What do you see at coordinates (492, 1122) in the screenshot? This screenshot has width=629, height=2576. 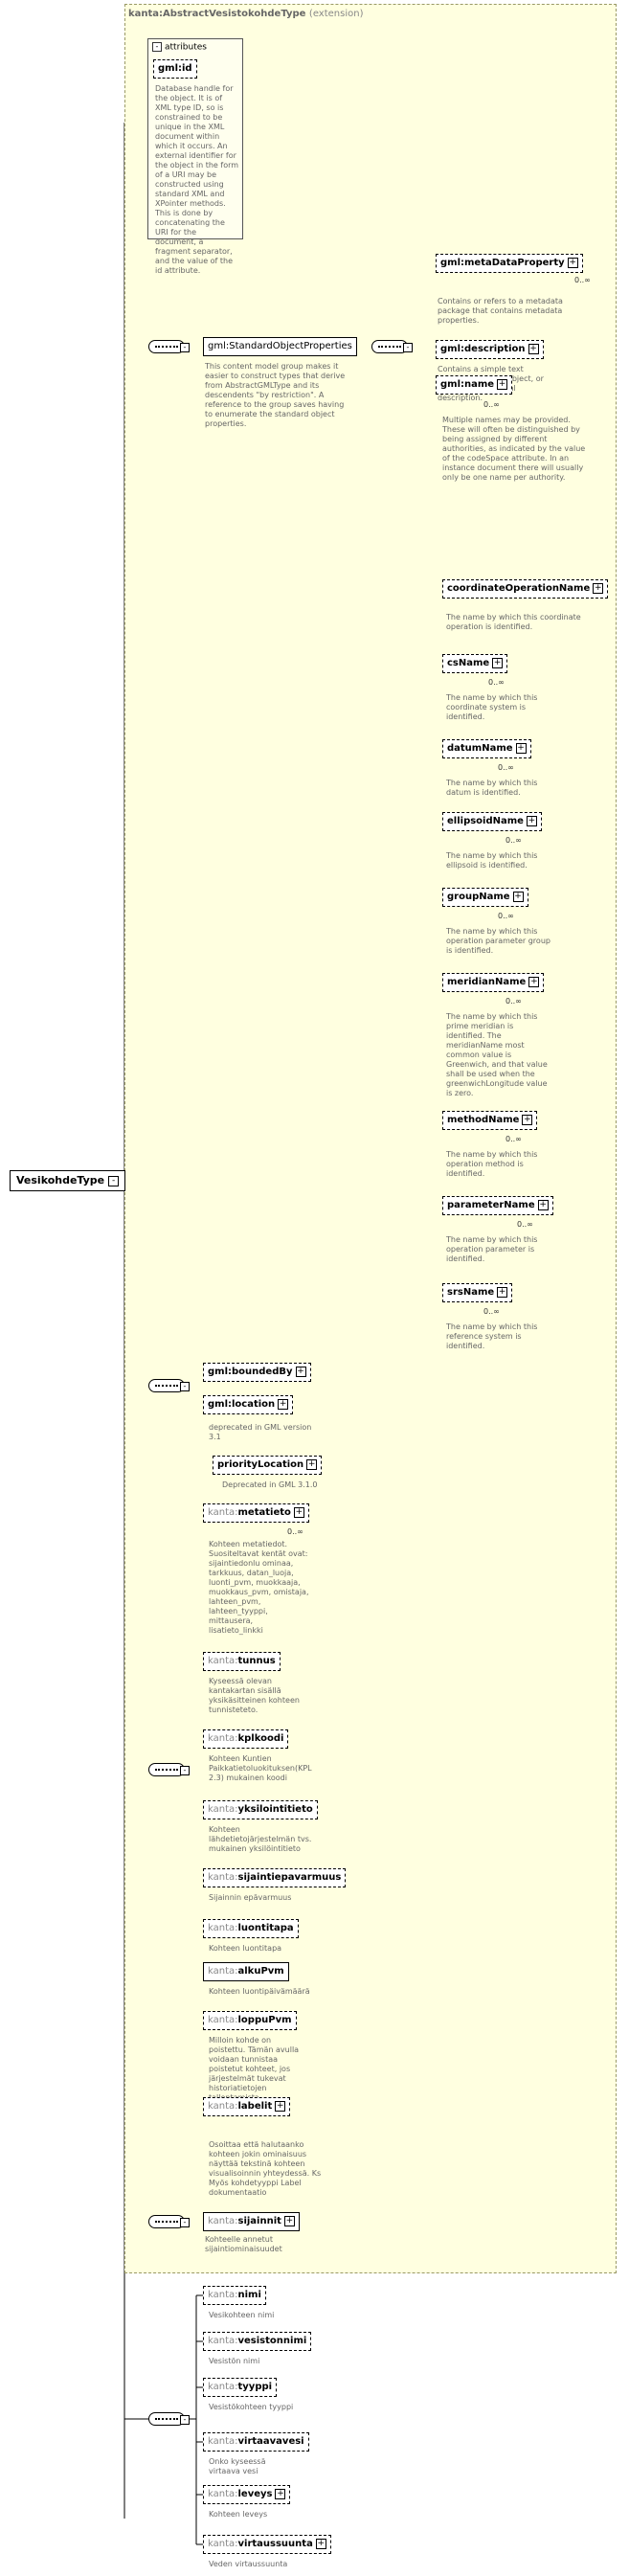 I see `element-method-name: methodName +` at bounding box center [492, 1122].